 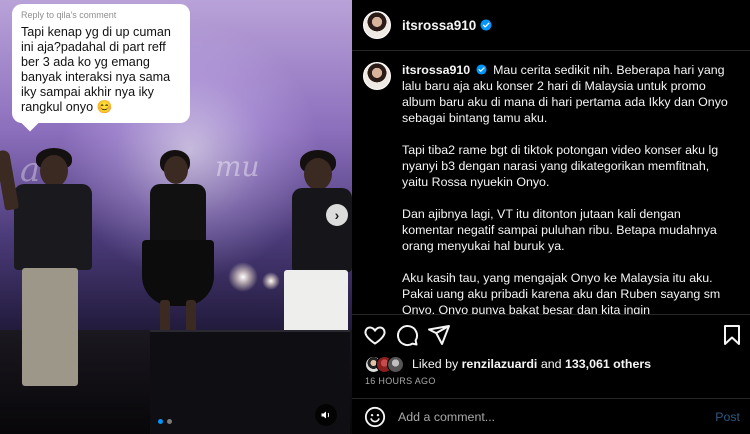 I want to click on likes-prefix: Liked by, so click(x=435, y=364).